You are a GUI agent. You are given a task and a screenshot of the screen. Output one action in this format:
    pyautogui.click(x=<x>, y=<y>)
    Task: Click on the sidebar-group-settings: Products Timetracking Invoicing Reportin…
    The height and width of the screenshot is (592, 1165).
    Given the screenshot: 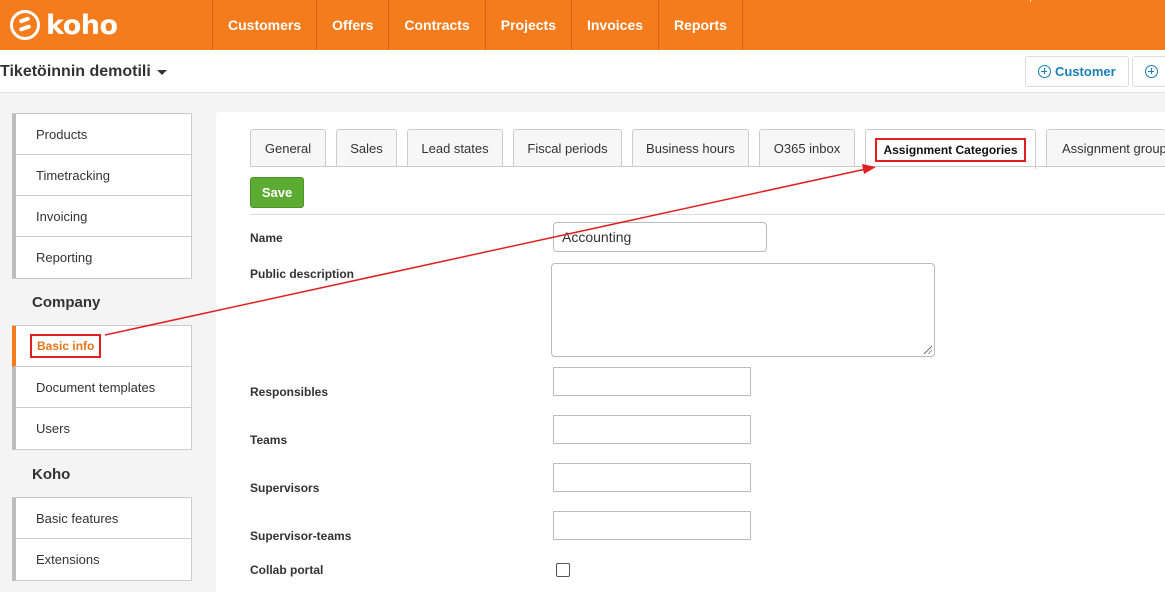 What is the action you would take?
    pyautogui.click(x=102, y=196)
    